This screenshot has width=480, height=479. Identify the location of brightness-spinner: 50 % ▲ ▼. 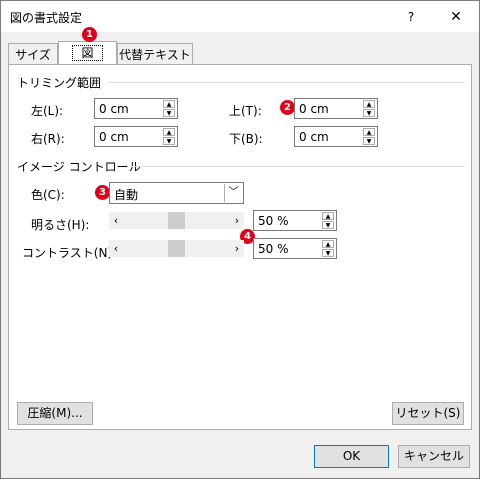
(295, 220).